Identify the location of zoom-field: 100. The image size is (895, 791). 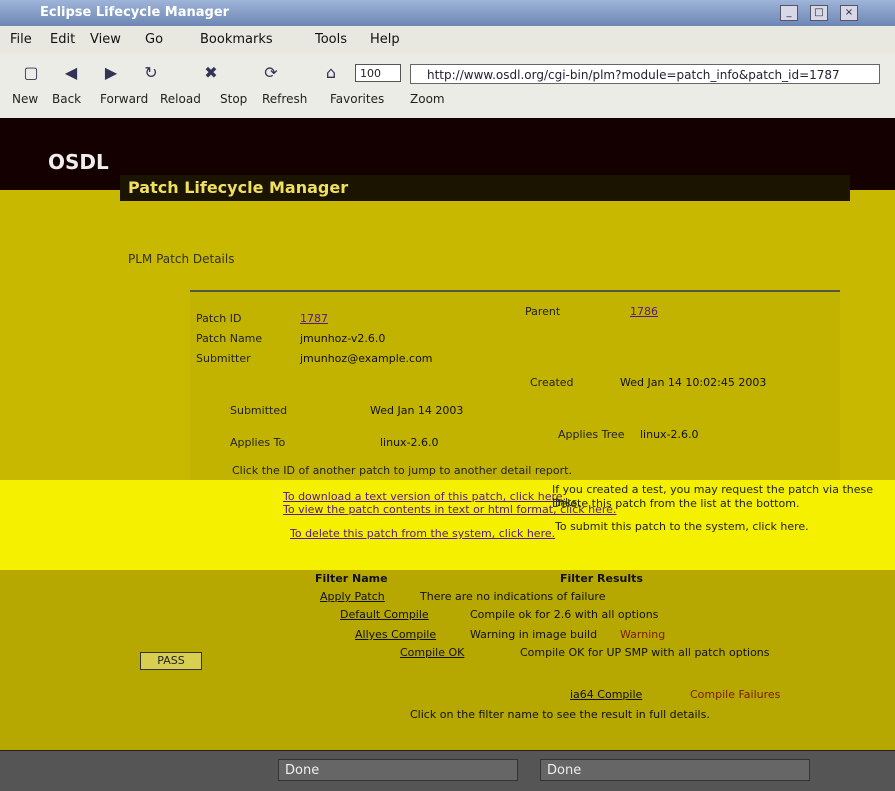
(378, 73).